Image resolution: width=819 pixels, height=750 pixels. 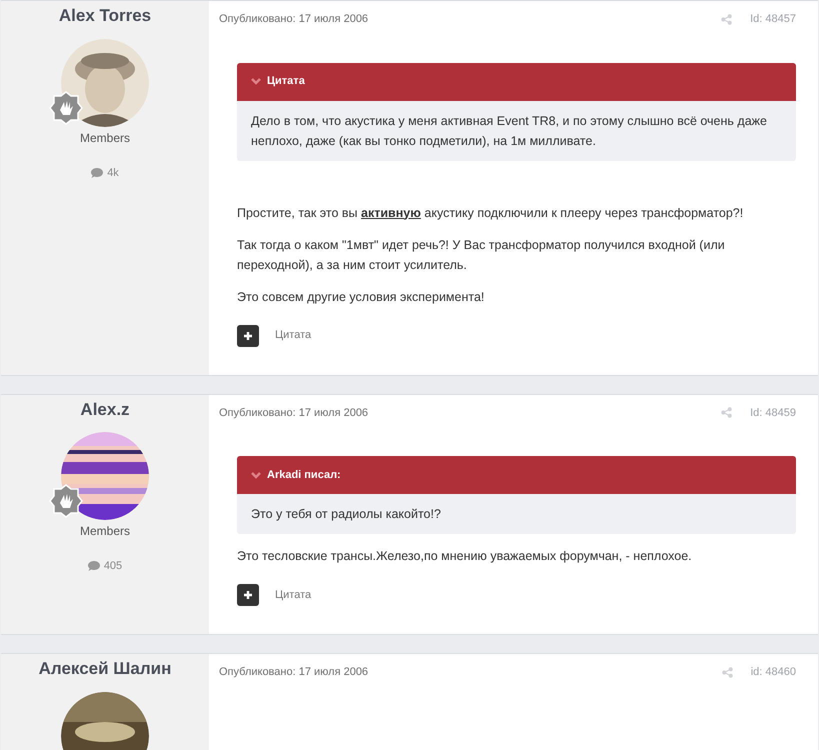 I want to click on quote-text: Это у тебя от радиолы какойто!?, so click(x=346, y=514).